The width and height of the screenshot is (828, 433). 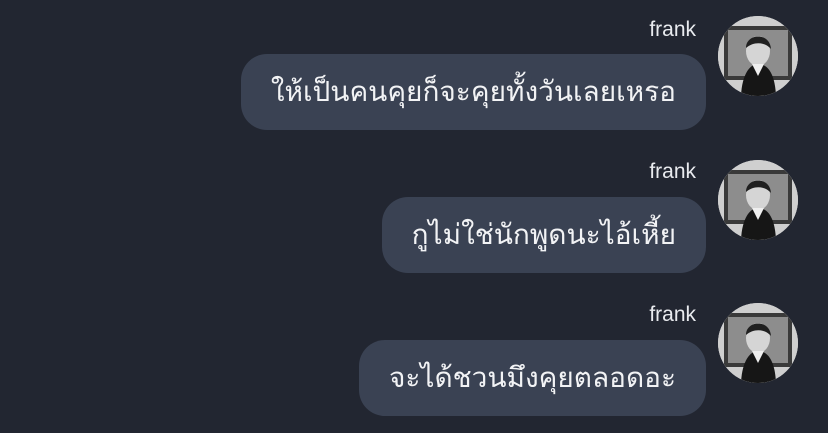 I want to click on message-bubble: ให้เป็นคนคุยก็จะคุยทั้งวันเลยเหรอ, so click(x=473, y=92).